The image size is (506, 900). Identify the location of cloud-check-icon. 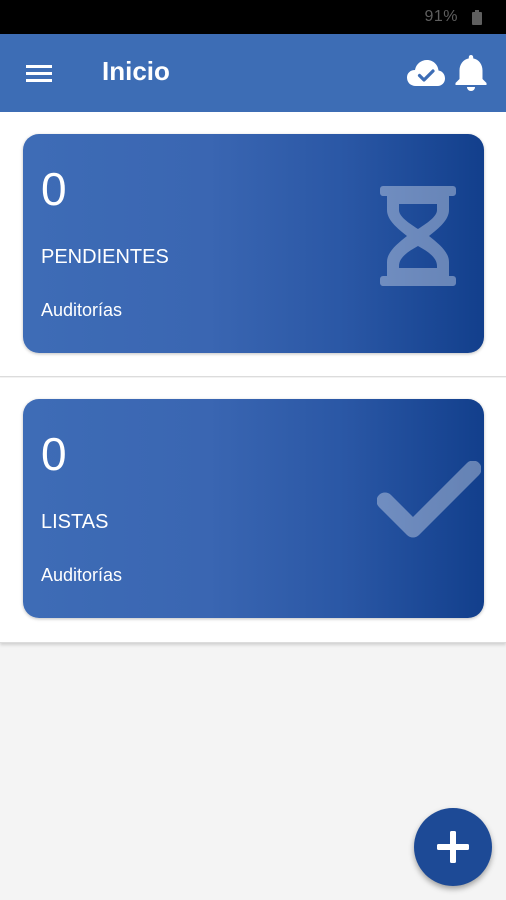
(426, 73).